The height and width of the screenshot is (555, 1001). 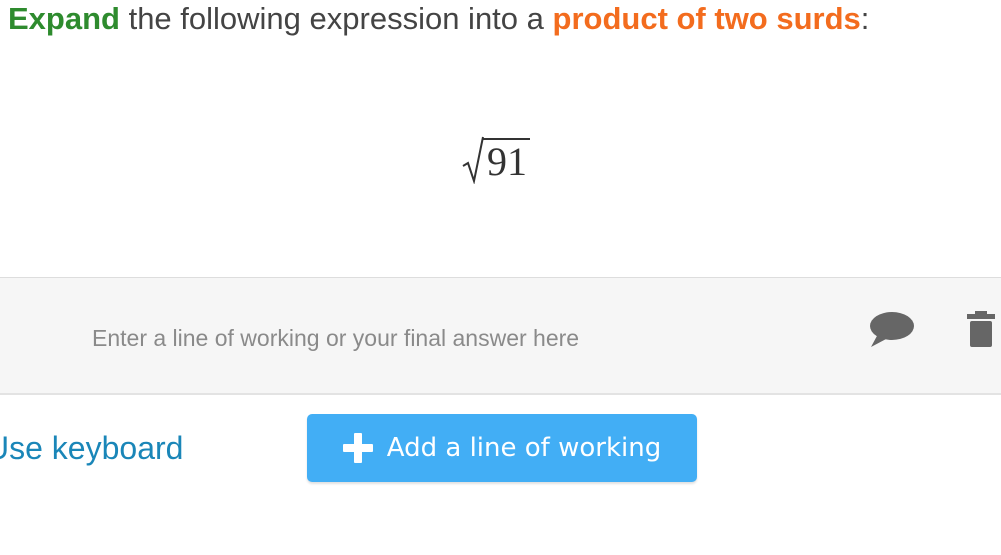 I want to click on question-verb: Expand, so click(x=64, y=18).